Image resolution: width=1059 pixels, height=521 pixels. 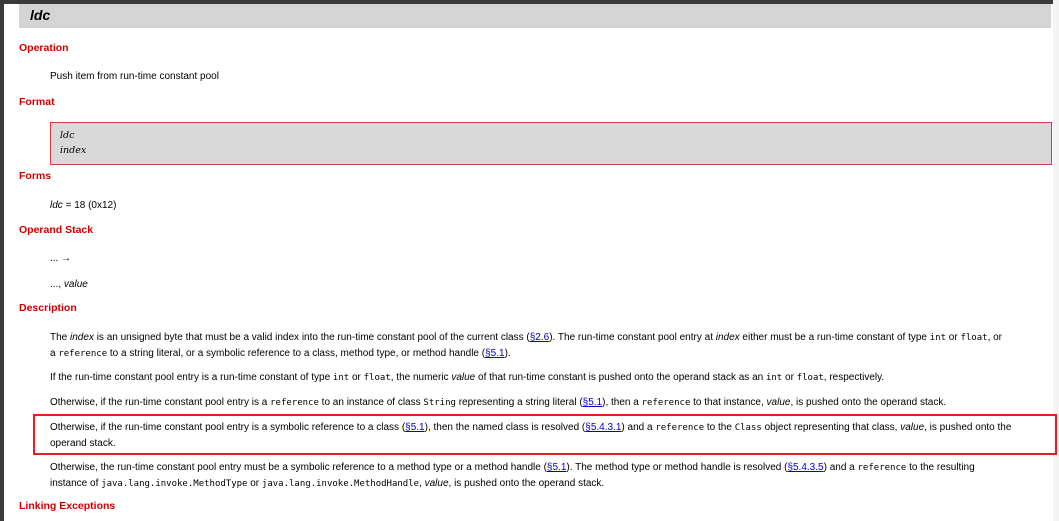 I want to click on link-2-6: §2.6, so click(x=539, y=337).